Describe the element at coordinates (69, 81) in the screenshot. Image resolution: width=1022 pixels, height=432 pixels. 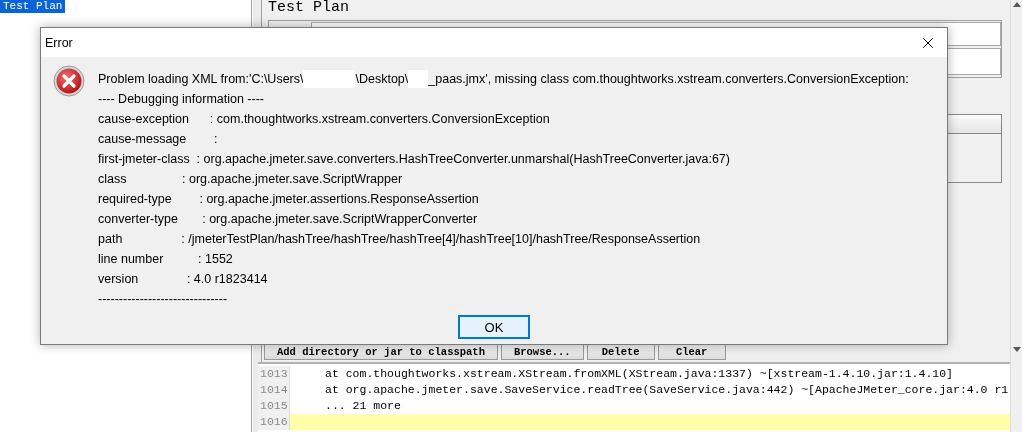
I see `error-icon` at that location.